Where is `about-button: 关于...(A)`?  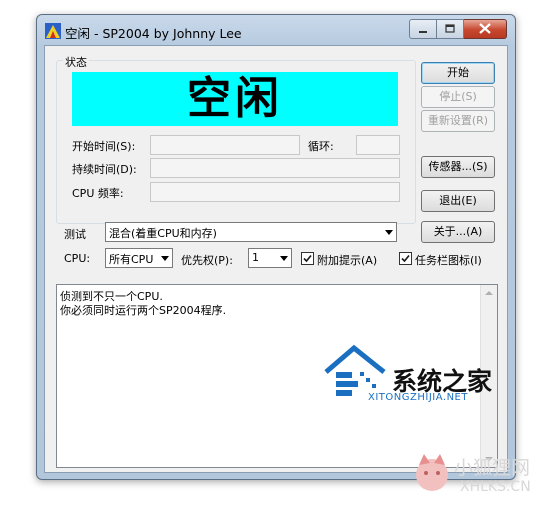 about-button: 关于...(A) is located at coordinates (458, 232).